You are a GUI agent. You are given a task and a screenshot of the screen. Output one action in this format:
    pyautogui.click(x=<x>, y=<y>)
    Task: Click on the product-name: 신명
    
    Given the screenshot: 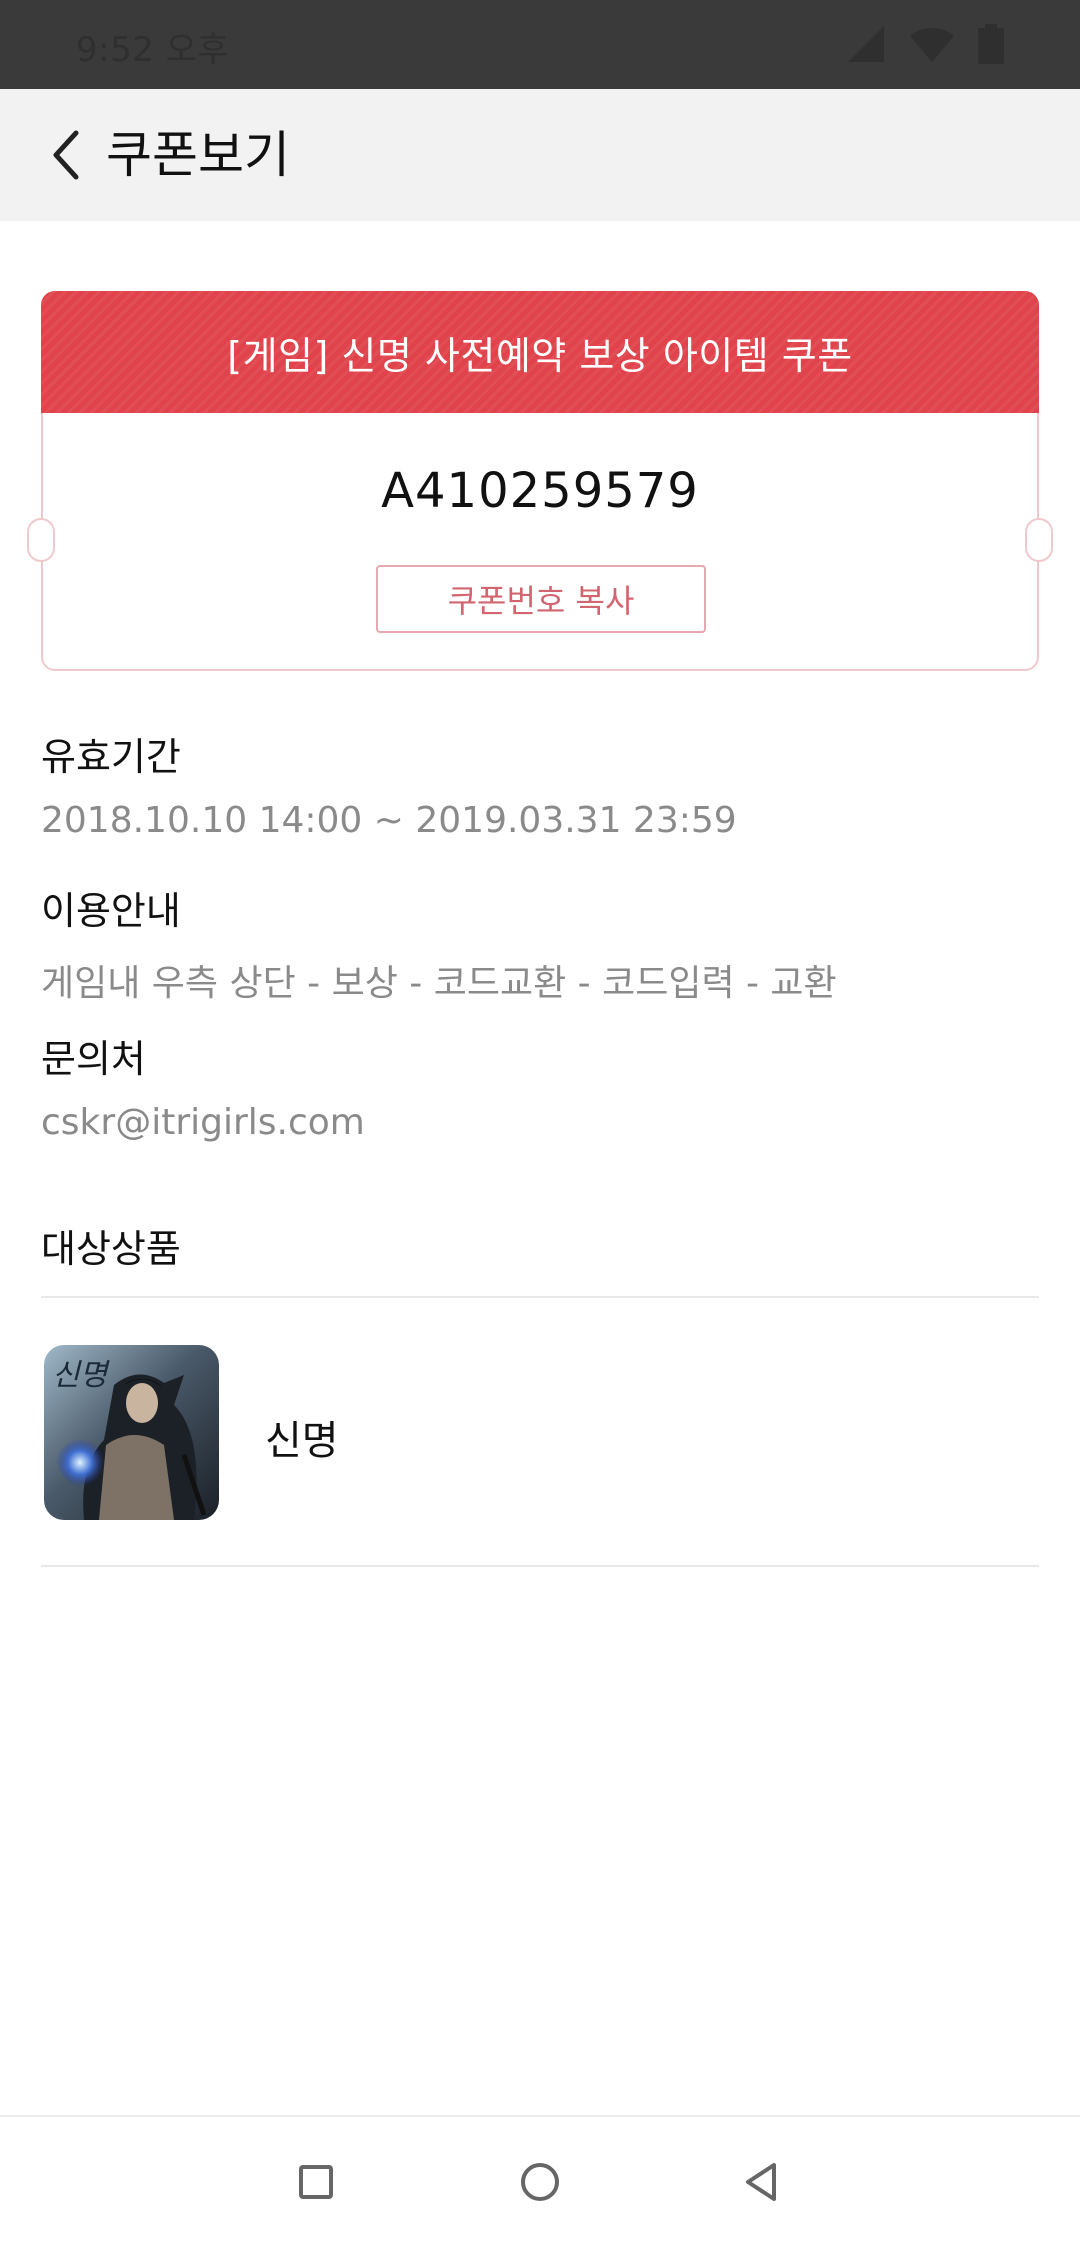 What is the action you would take?
    pyautogui.click(x=302, y=1437)
    